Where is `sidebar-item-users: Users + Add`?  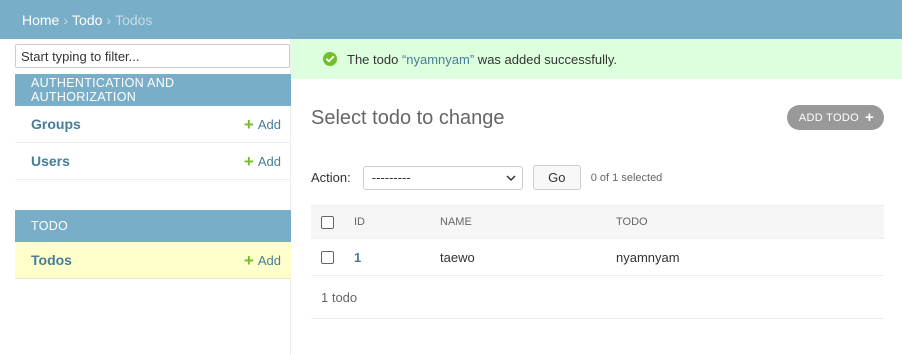
sidebar-item-users: Users + Add is located at coordinates (153, 161).